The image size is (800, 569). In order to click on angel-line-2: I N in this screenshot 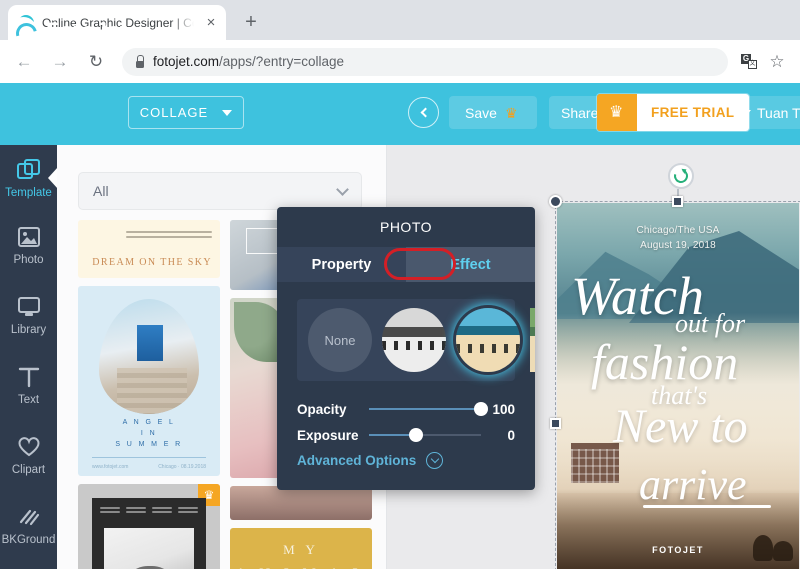, I will do `click(149, 433)`.